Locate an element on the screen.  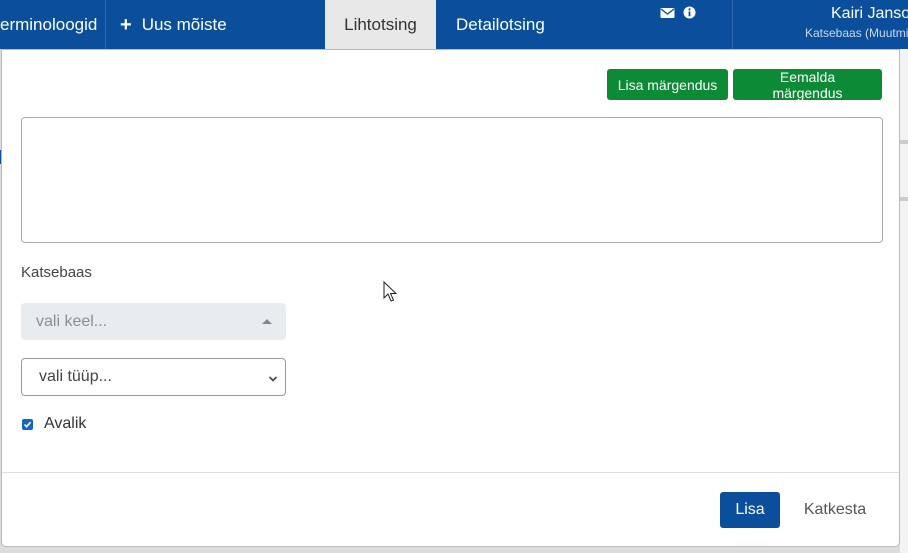
tab-simple-search: Lihtotsing is located at coordinates (380, 24).